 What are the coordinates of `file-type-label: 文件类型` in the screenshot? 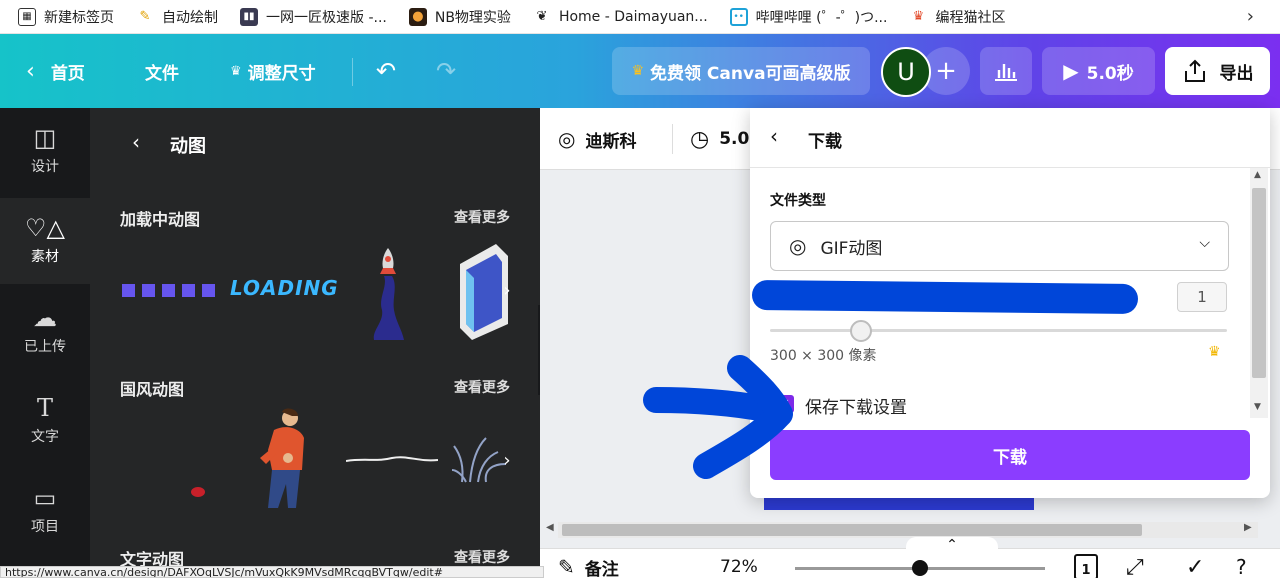 It's located at (798, 201).